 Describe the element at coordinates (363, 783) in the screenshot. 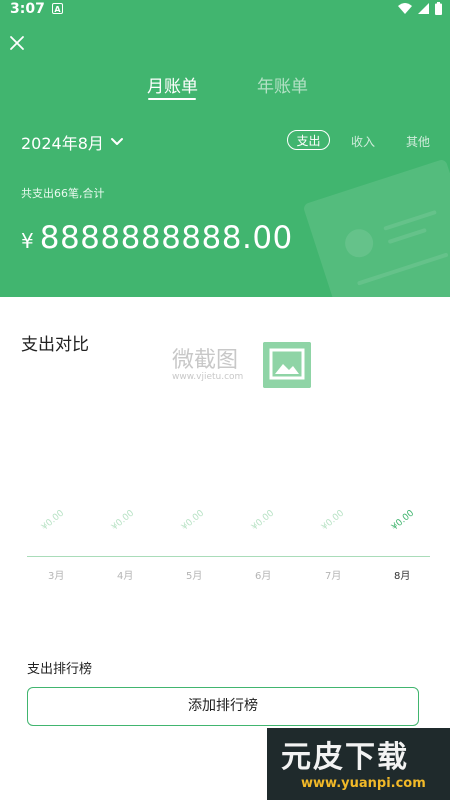

I see `brand-watermark-url: www.yuanpi.com` at that location.